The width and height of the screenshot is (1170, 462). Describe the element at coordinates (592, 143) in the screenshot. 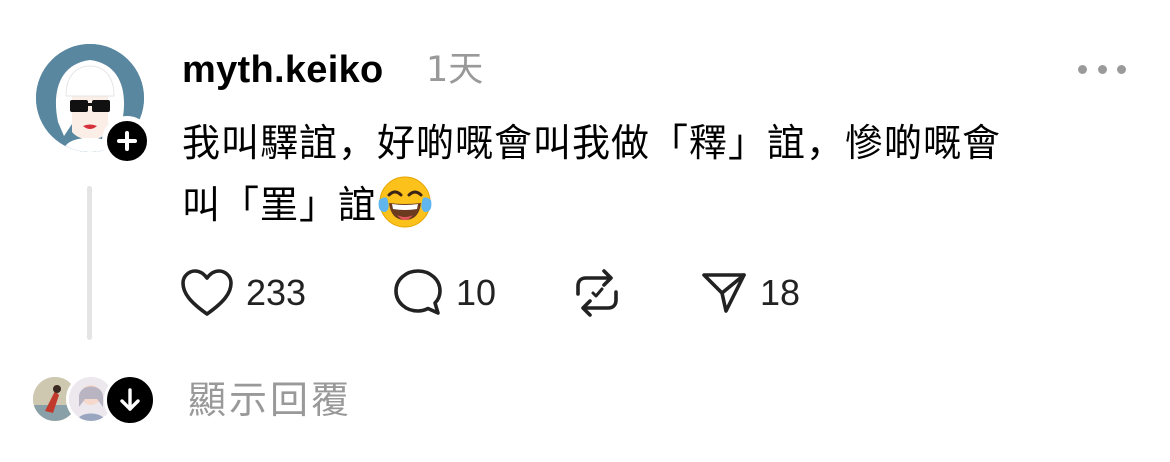

I see `post-text-line: 我叫驛誼，好啲嘅會叫我做「釋」誼，慘啲嘅會` at that location.